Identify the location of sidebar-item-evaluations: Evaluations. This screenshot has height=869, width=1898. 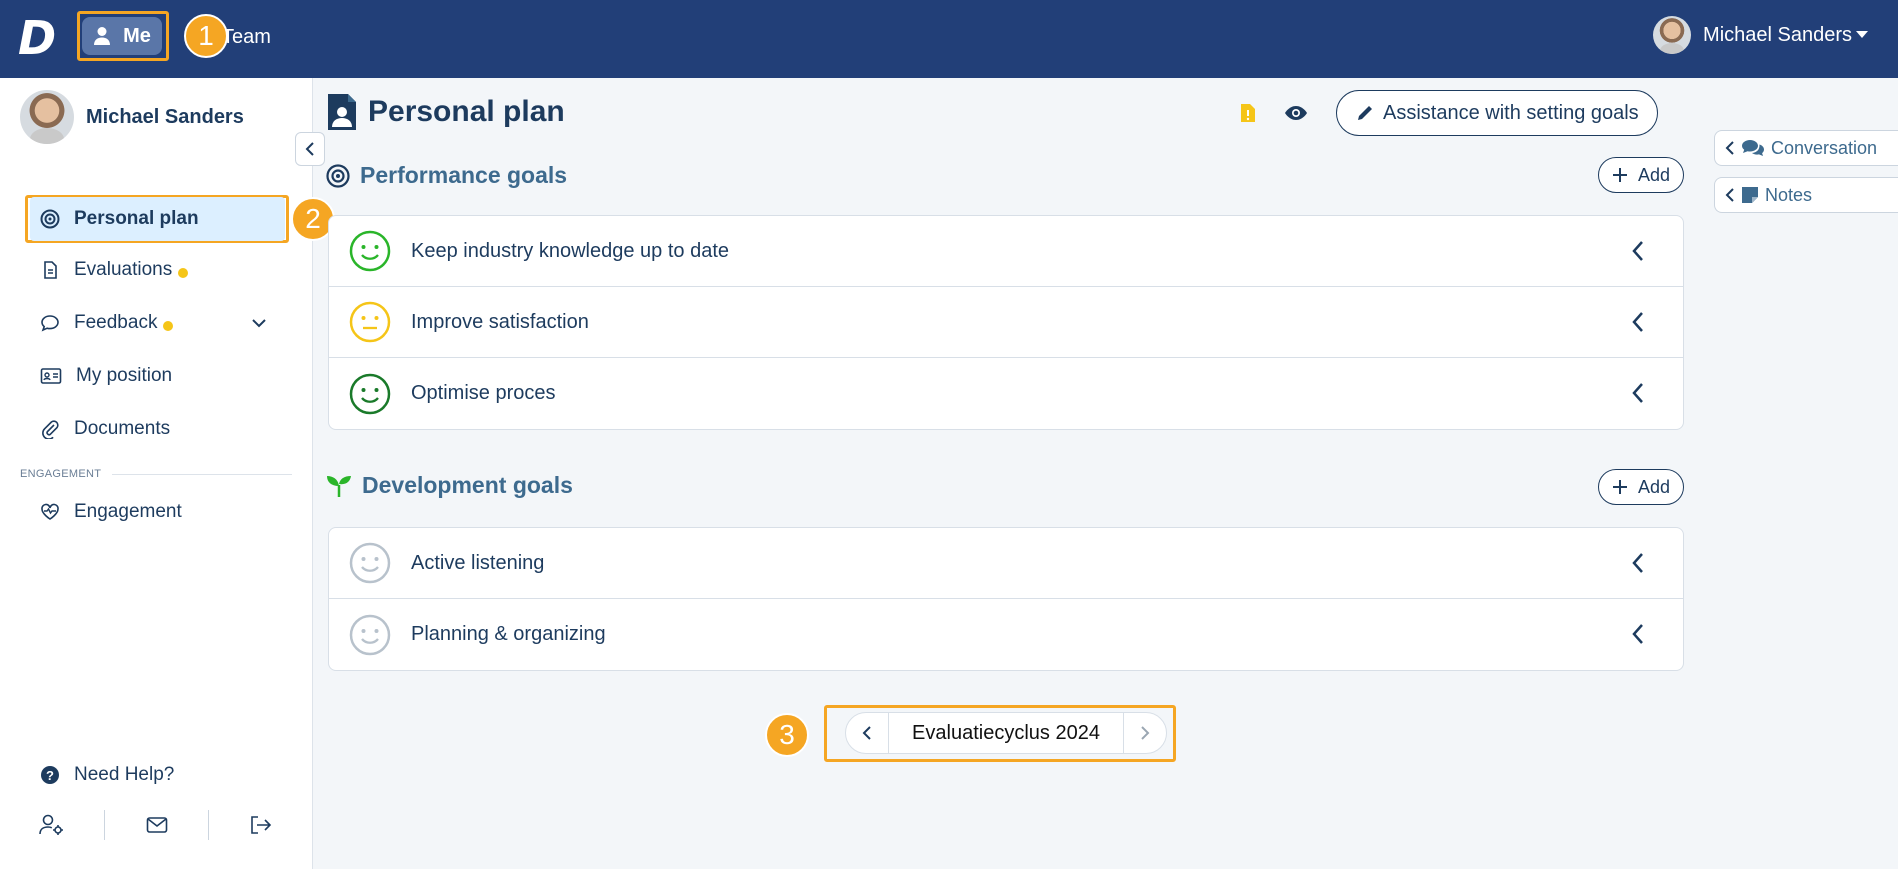
(157, 270).